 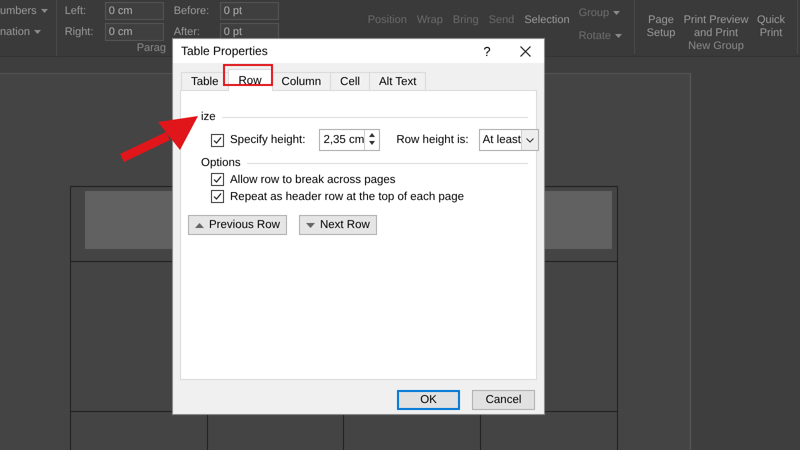 I want to click on field-label: Row height is:, so click(x=432, y=140).